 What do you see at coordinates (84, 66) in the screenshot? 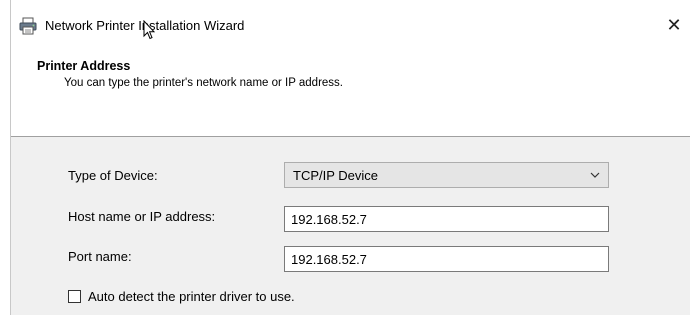
I see `page-title: Printer Address` at bounding box center [84, 66].